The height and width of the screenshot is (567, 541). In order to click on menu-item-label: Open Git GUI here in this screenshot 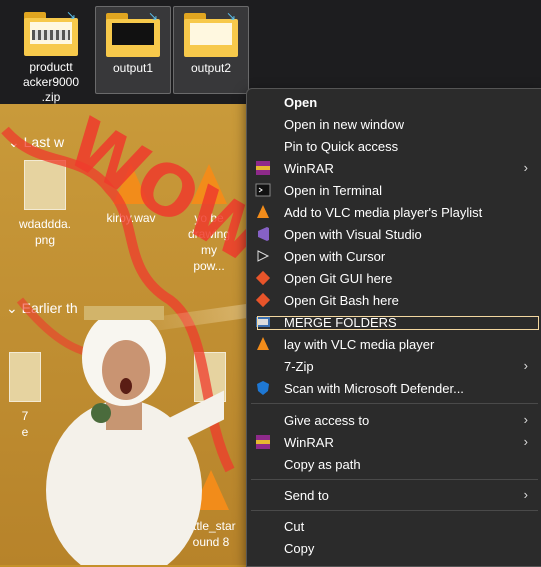, I will do `click(338, 278)`.